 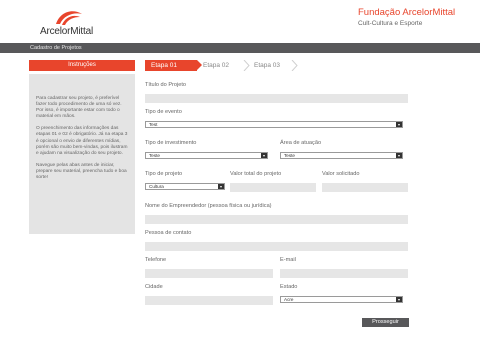 What do you see at coordinates (69, 18) in the screenshot?
I see `logo-arc-icon` at bounding box center [69, 18].